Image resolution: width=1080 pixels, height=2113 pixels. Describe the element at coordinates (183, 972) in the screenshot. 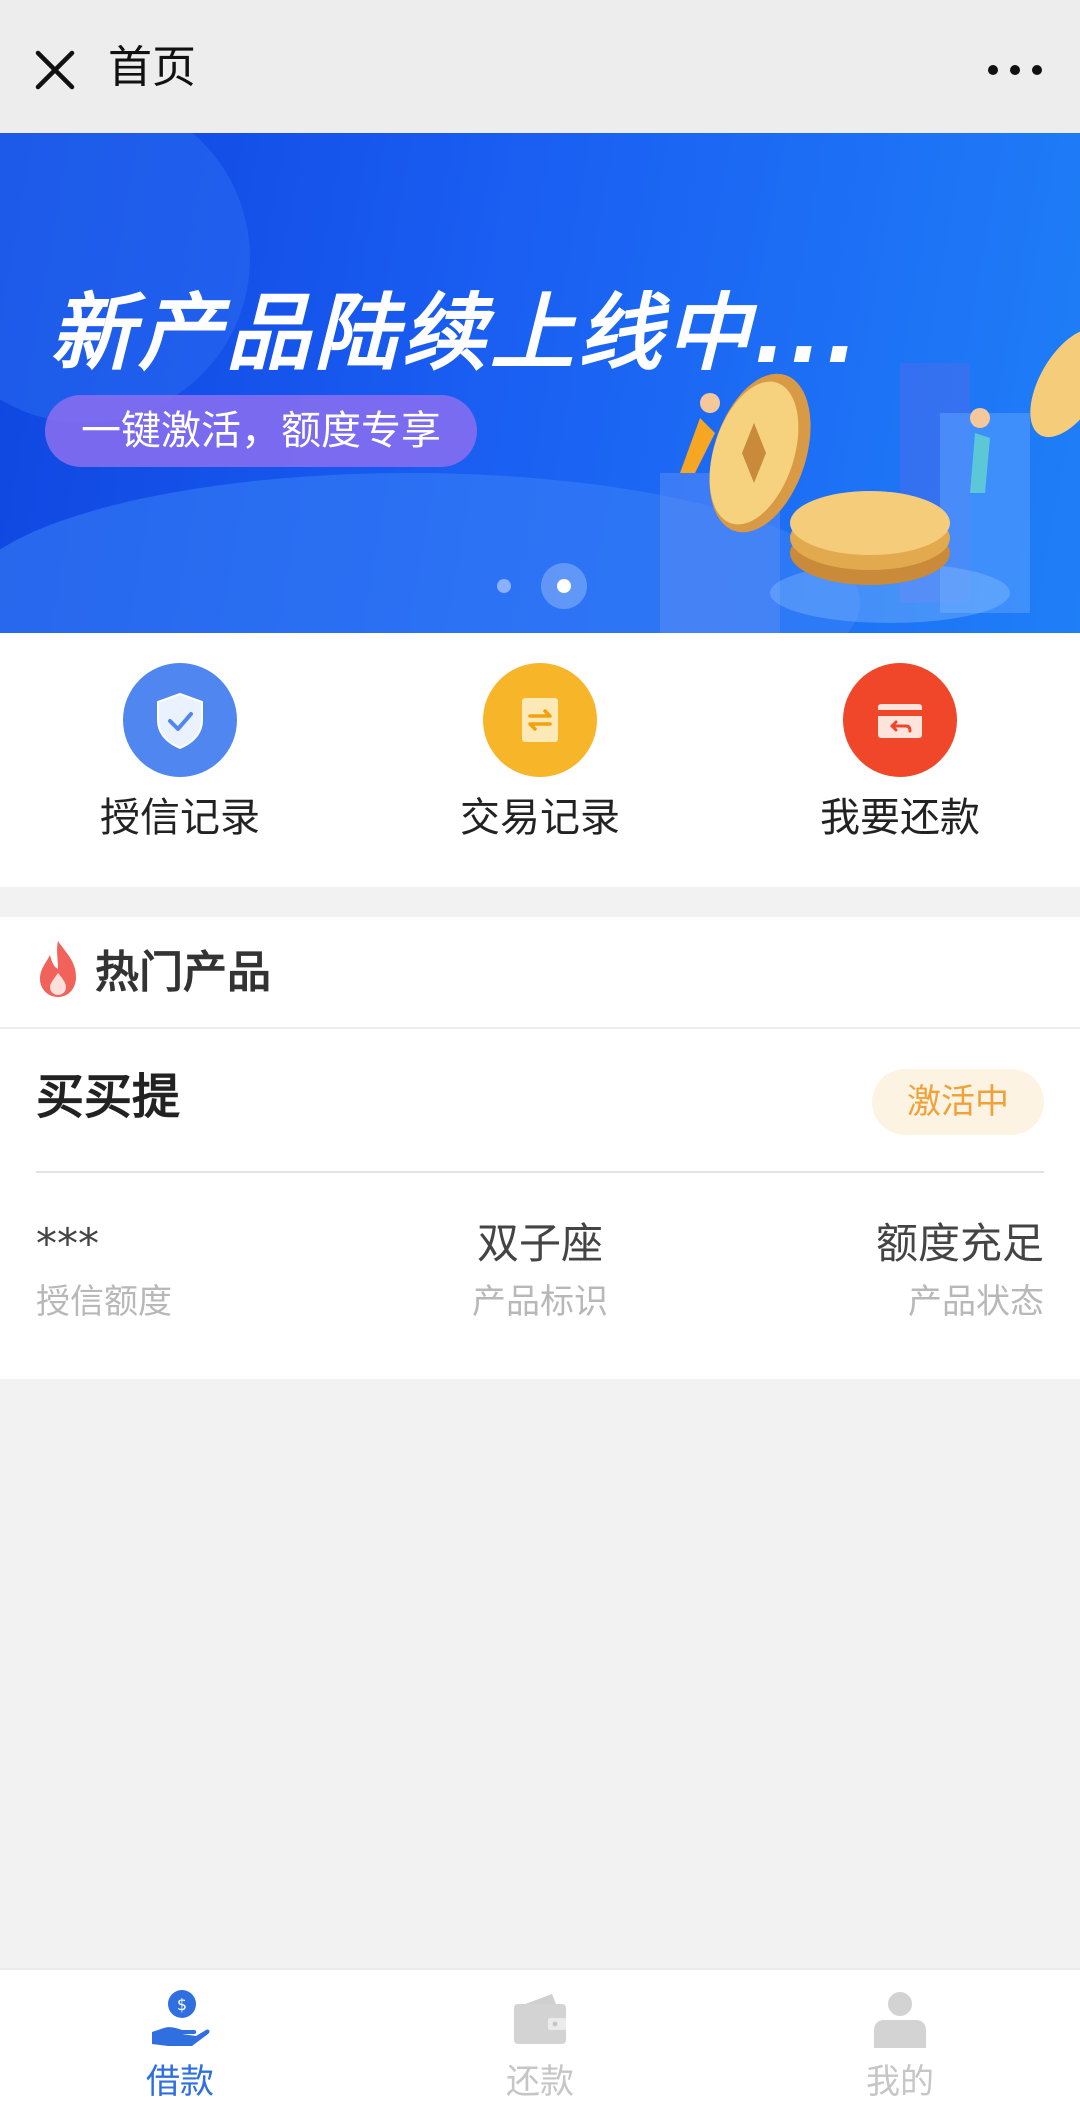

I see `section-title: 热门产品` at that location.